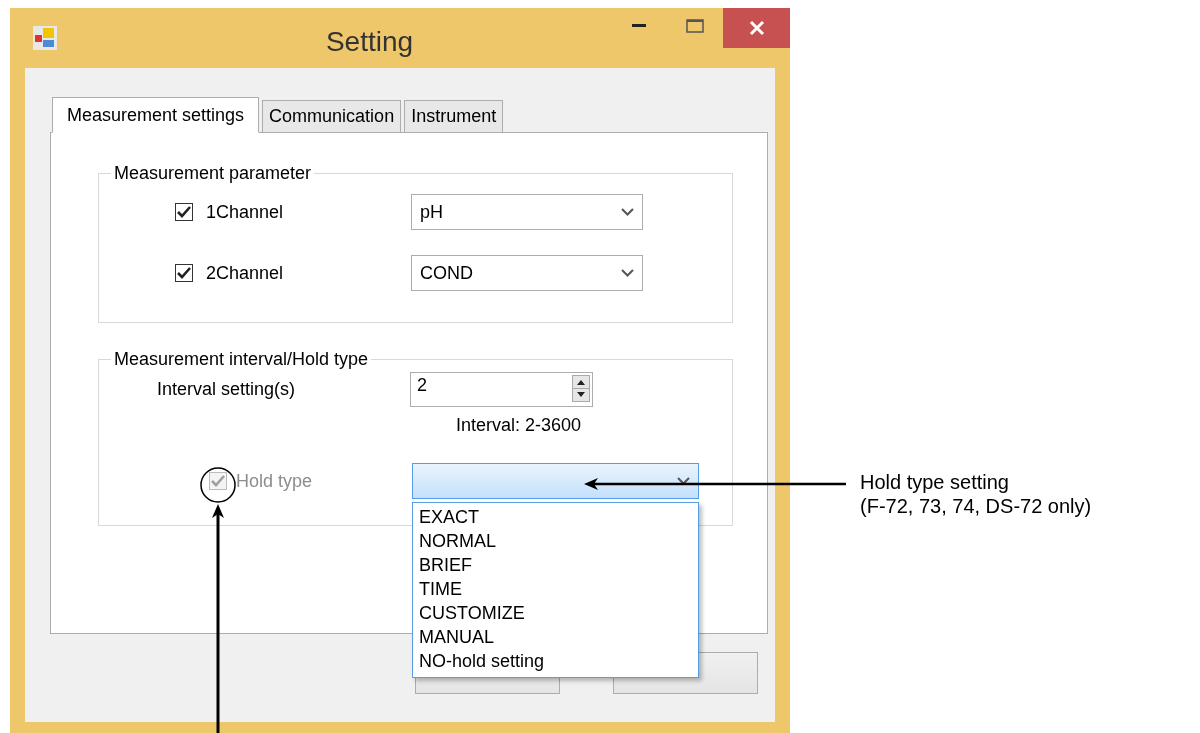 This screenshot has width=1200, height=733. I want to click on window-title: Setting, so click(369, 42).